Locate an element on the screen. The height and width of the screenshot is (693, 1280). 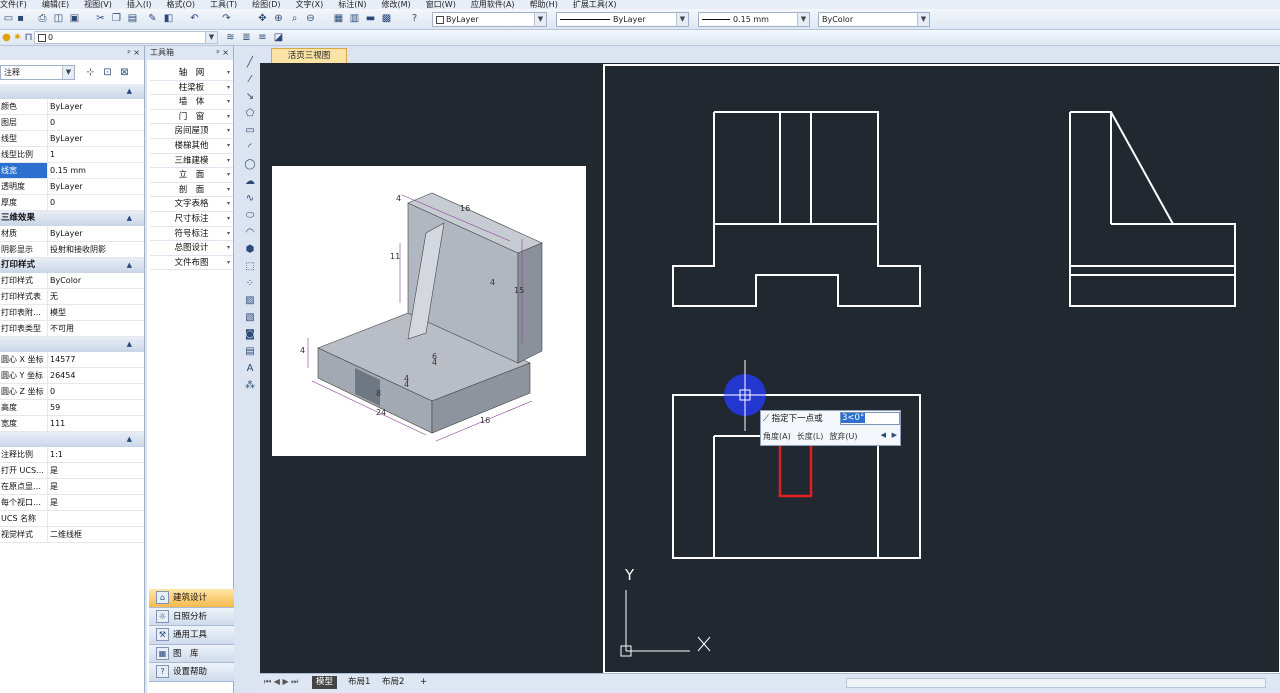
design-center-icon: ▥ is located at coordinates (354, 18).